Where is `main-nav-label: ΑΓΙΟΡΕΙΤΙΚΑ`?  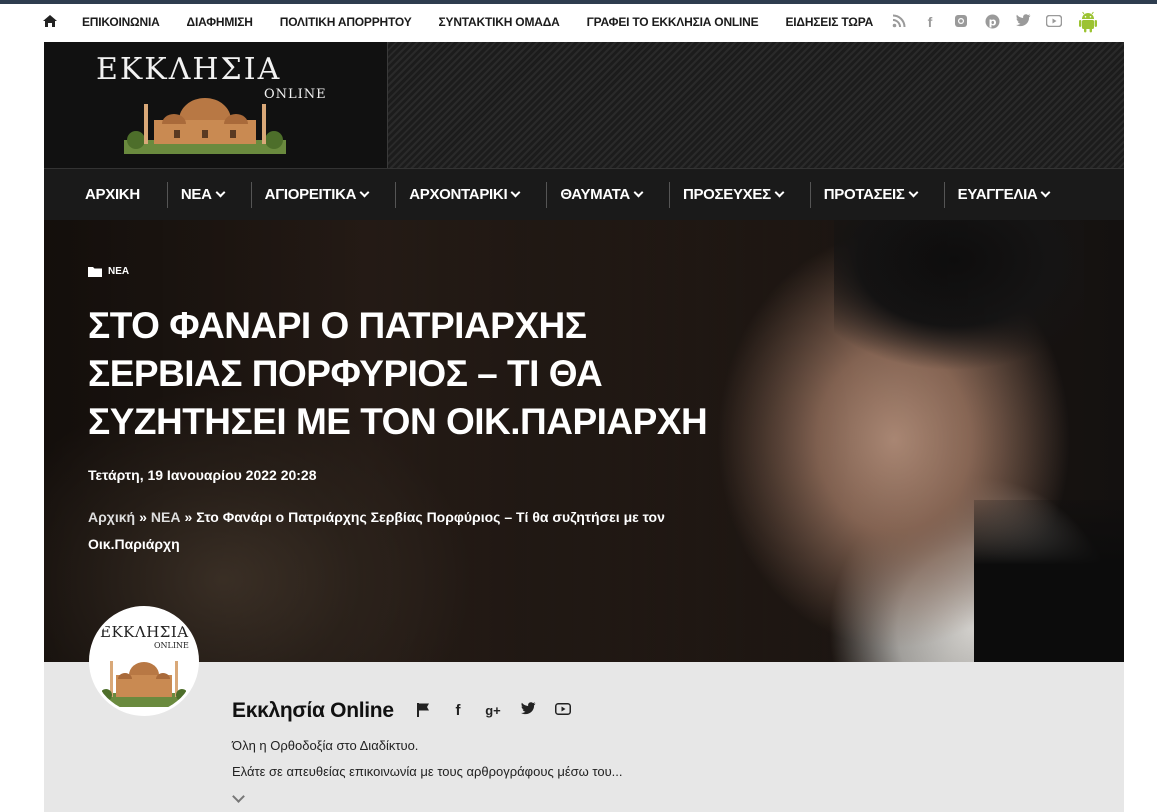
main-nav-label: ΑΓΙΟΡΕΙΤΙΚΑ is located at coordinates (310, 194).